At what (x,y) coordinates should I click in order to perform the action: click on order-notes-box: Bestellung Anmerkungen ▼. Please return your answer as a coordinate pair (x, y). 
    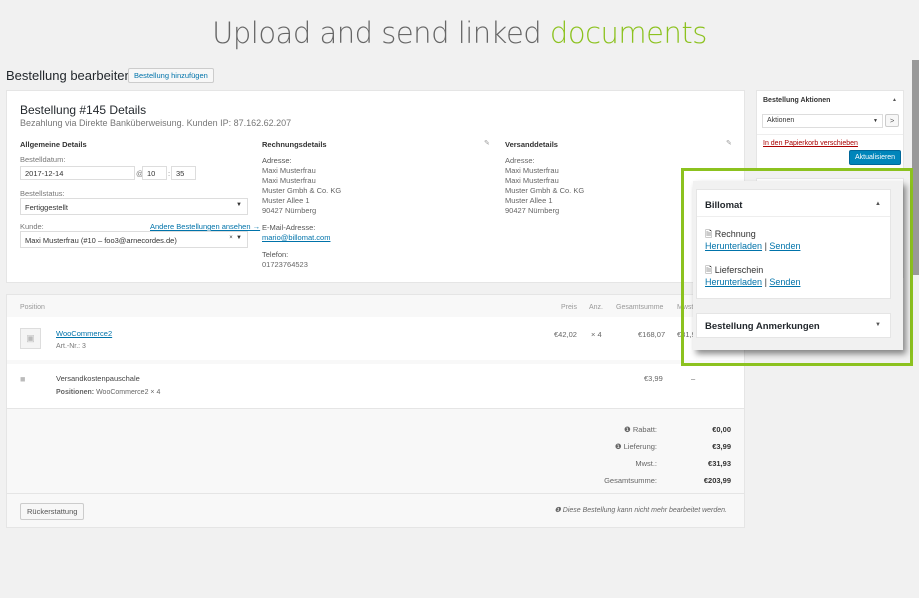
    Looking at the image, I should click on (793, 325).